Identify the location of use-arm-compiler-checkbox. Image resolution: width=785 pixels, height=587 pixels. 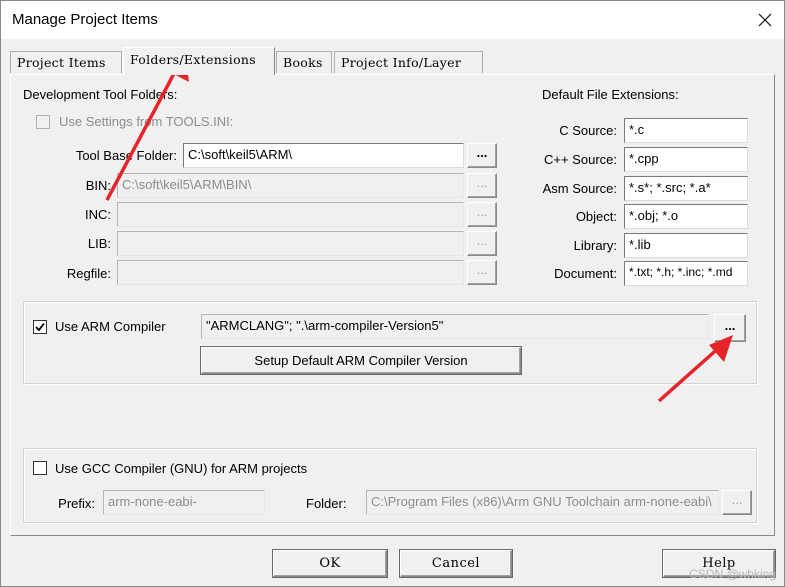
(40, 327).